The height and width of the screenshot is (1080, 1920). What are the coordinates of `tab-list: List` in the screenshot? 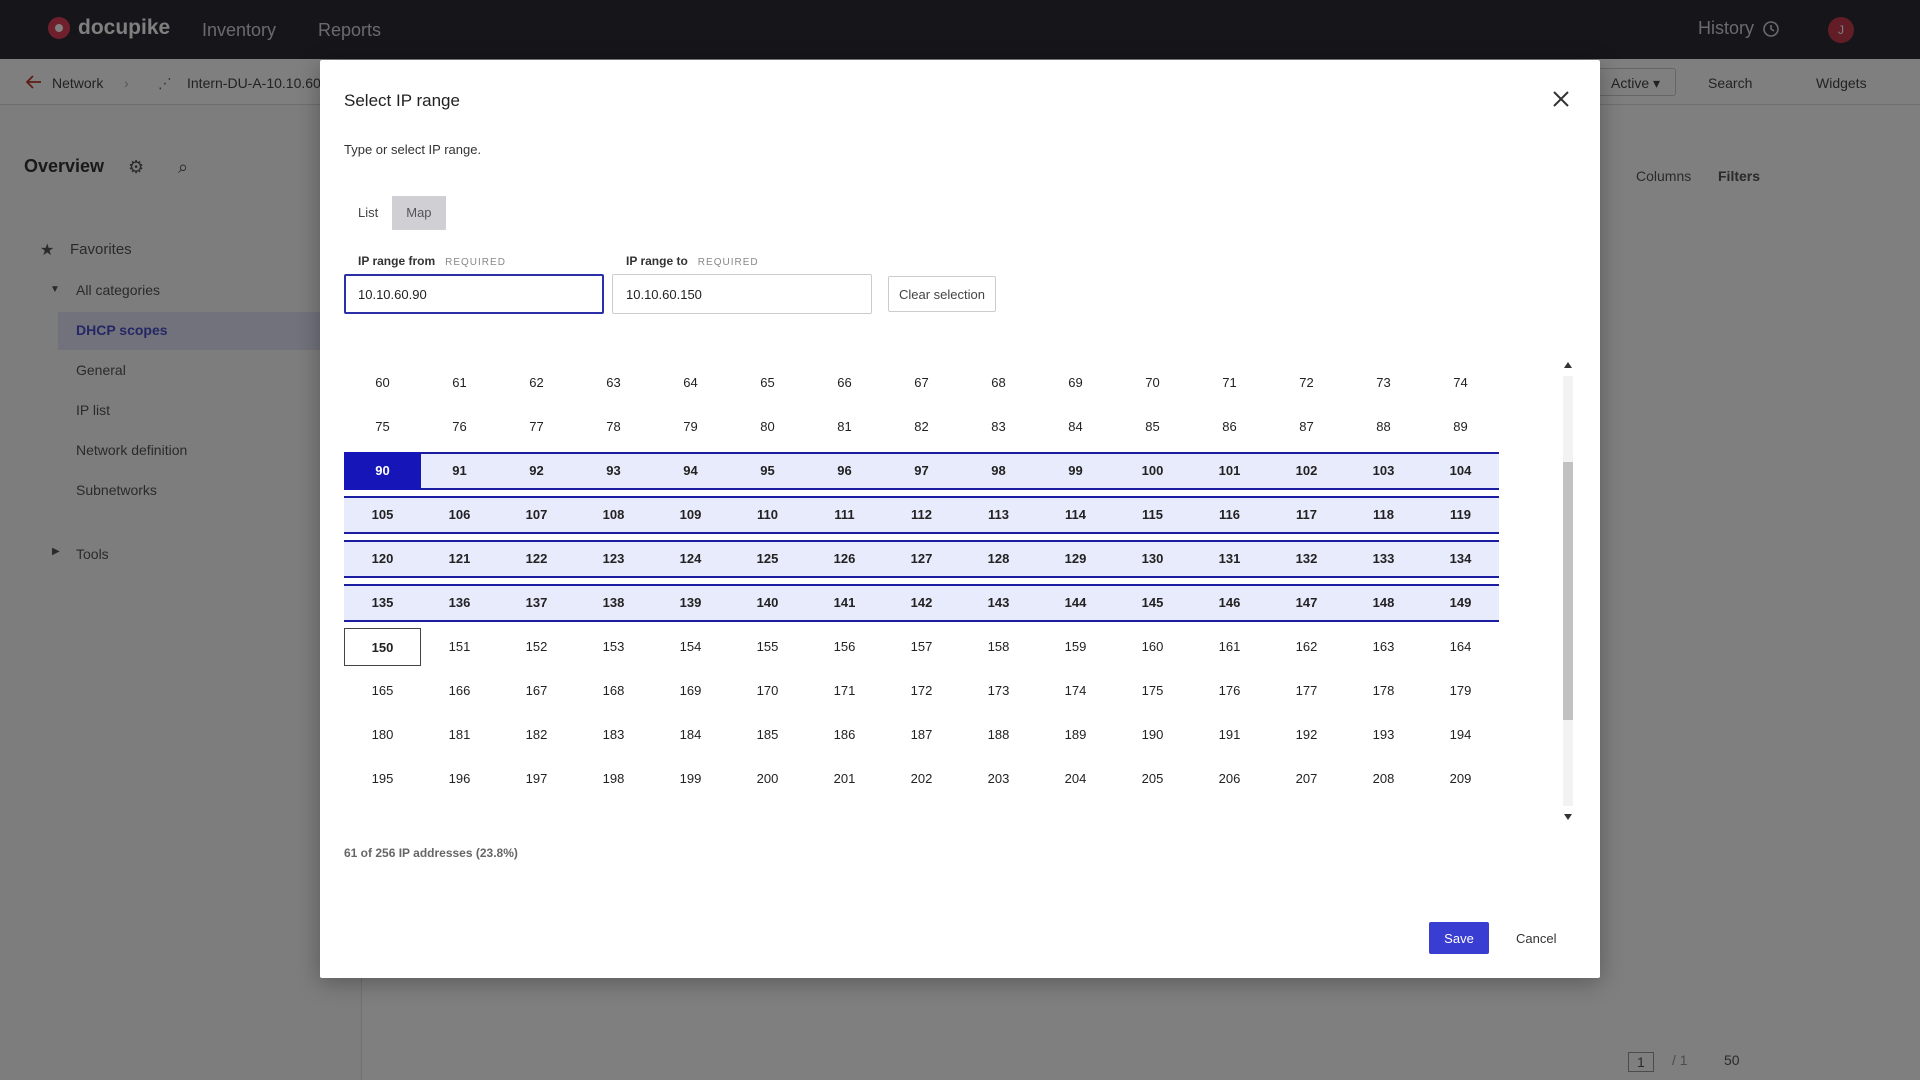 It's located at (368, 213).